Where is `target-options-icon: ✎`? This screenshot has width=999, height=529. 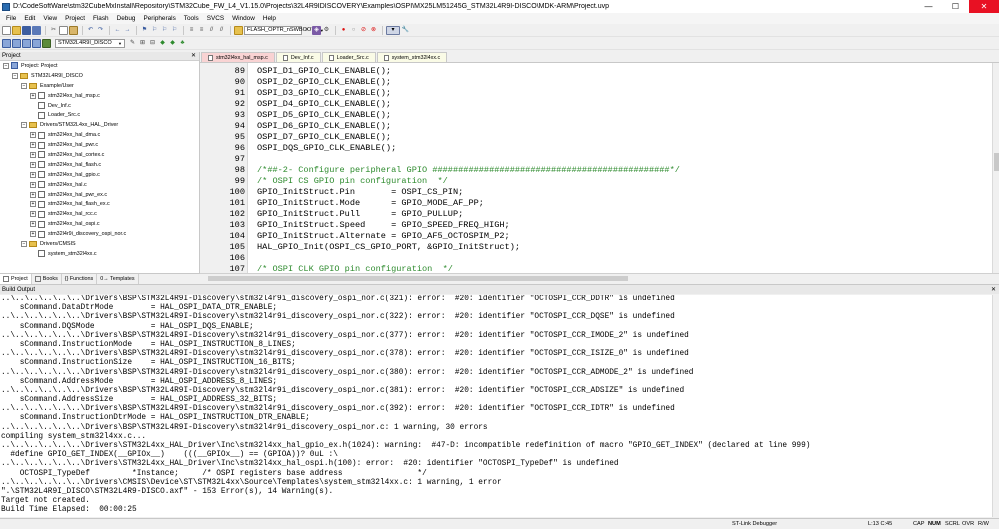
target-options-icon: ✎ is located at coordinates (132, 43).